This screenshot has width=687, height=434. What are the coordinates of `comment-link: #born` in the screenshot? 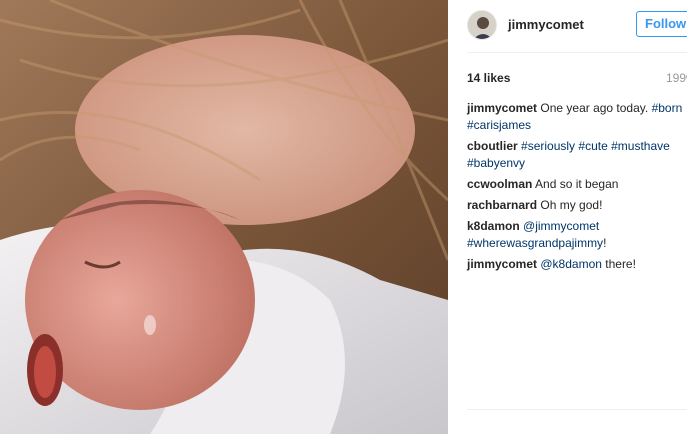 It's located at (667, 108).